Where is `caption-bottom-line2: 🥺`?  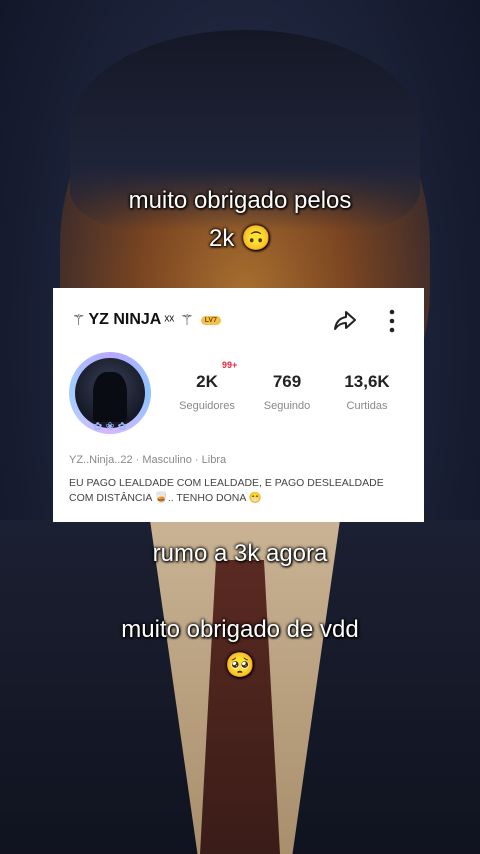
caption-bottom-line2: 🥺 is located at coordinates (240, 665).